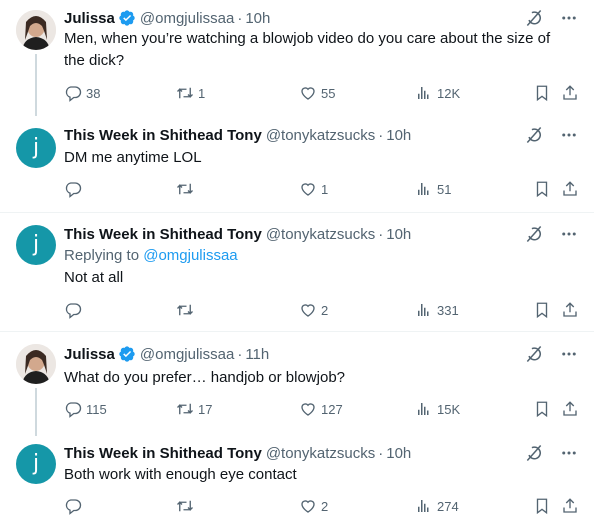 The image size is (594, 525). I want to click on tweet-actions: 2 331, so click(322, 310).